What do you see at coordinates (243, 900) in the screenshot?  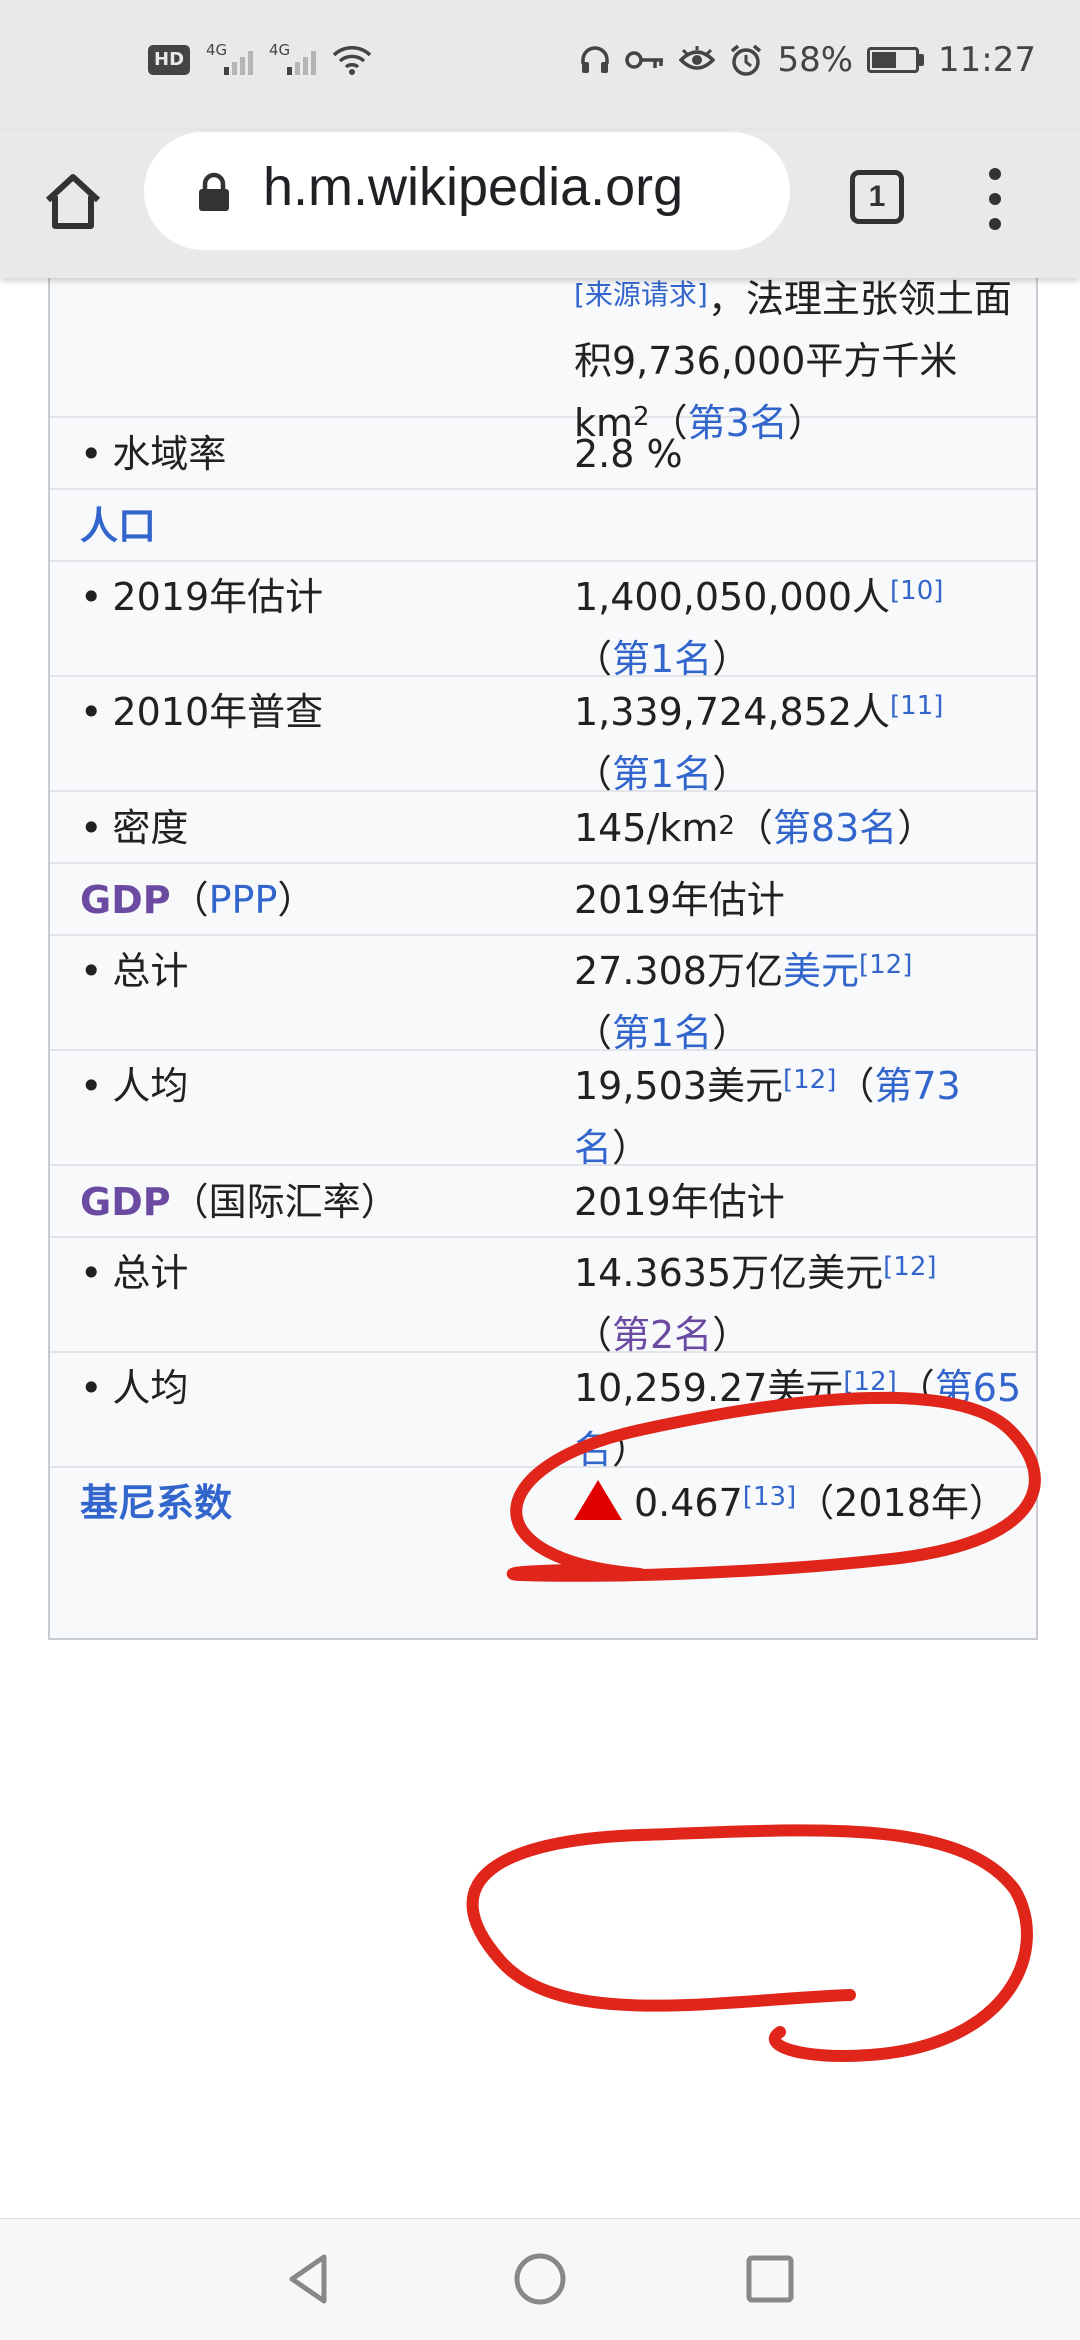 I see `ppp-link: PPP` at bounding box center [243, 900].